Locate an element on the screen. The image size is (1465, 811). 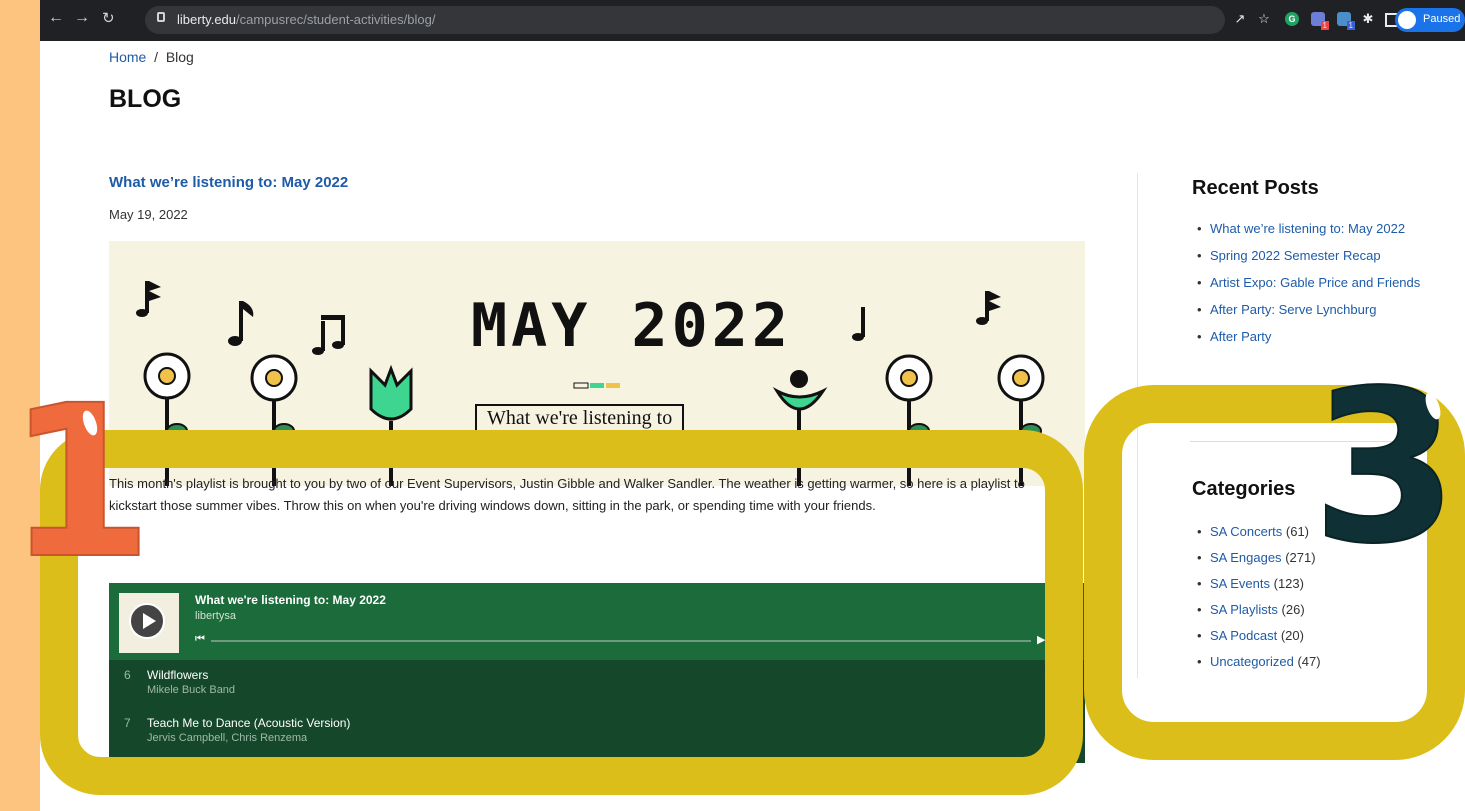
marker-3-label: 3 is located at coordinates (1385, 460).